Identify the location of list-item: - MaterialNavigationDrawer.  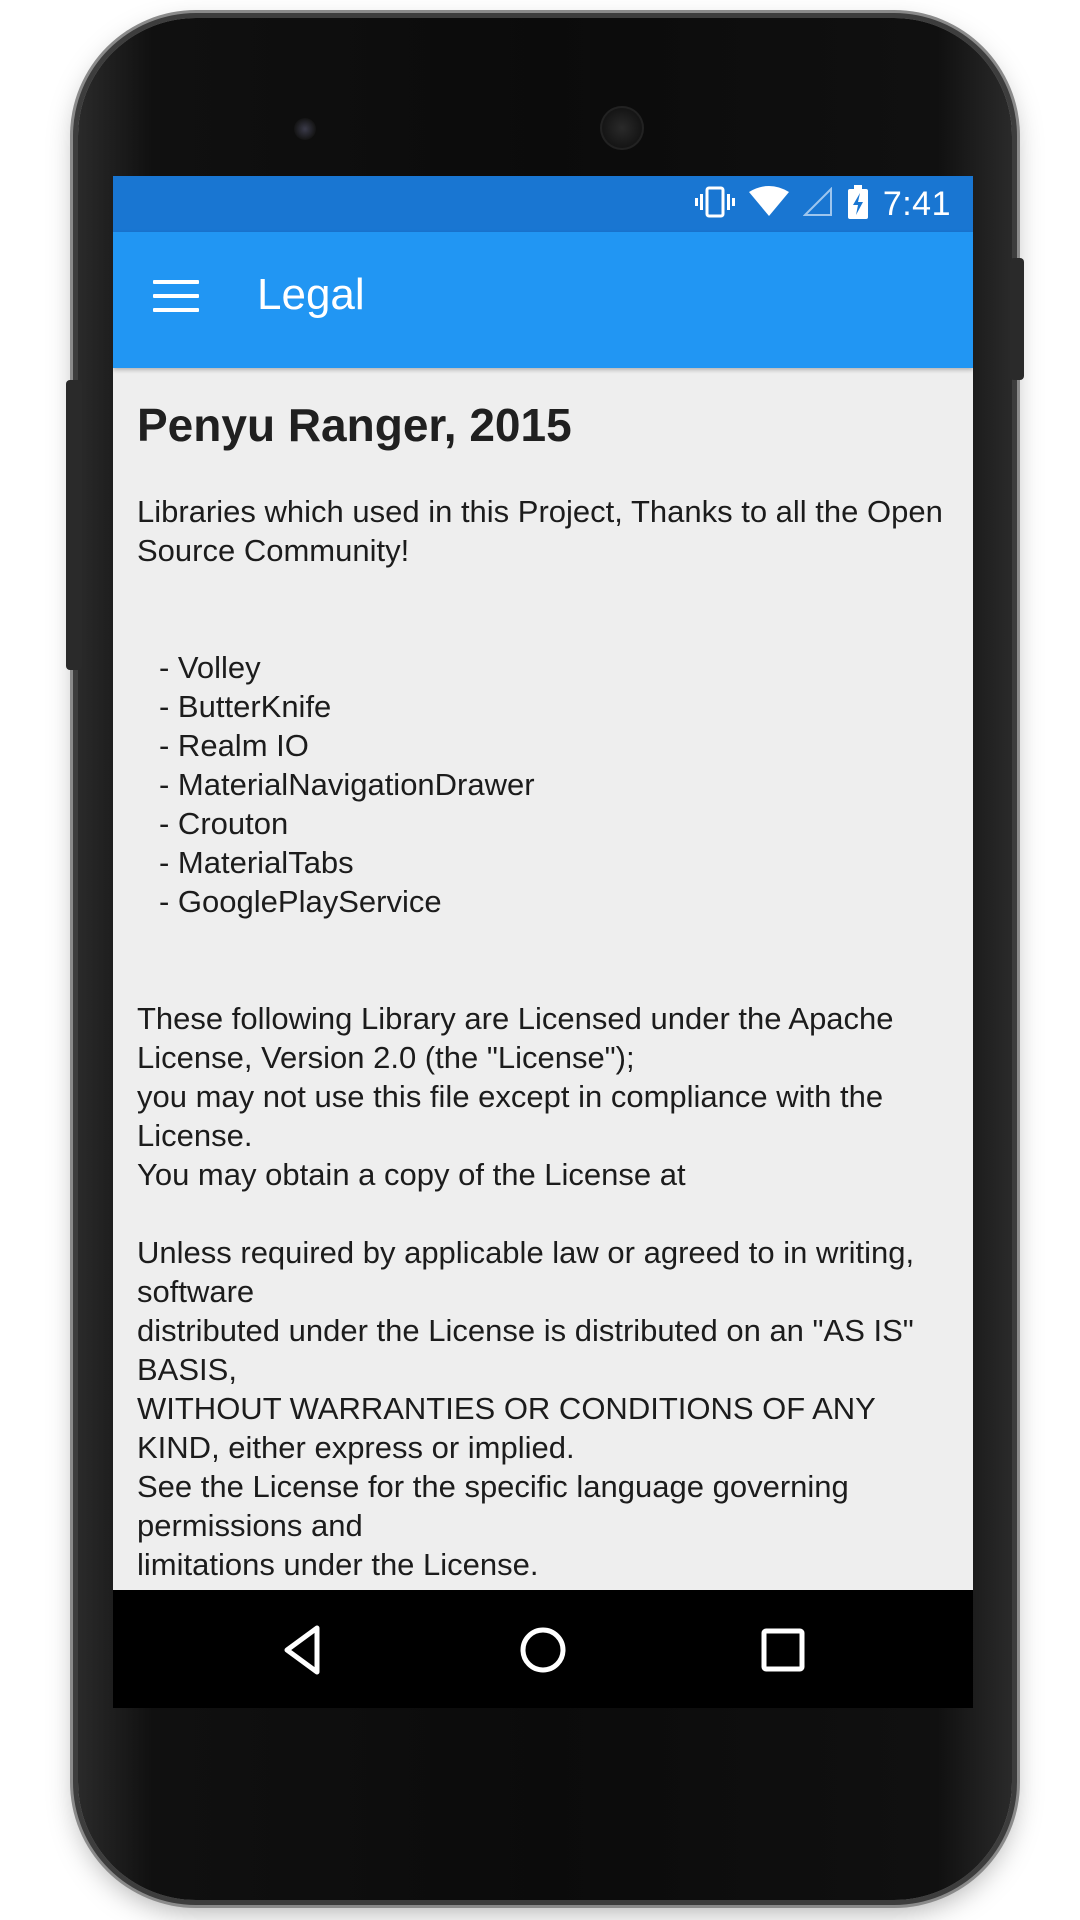
(347, 784).